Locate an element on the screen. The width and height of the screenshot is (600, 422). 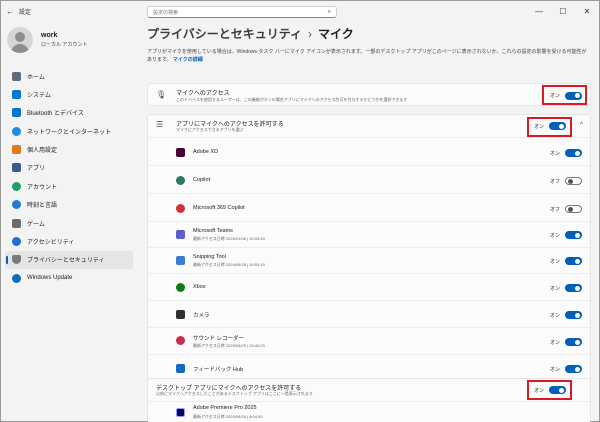
sidebar-item-label: システム is located at coordinates (39, 95).